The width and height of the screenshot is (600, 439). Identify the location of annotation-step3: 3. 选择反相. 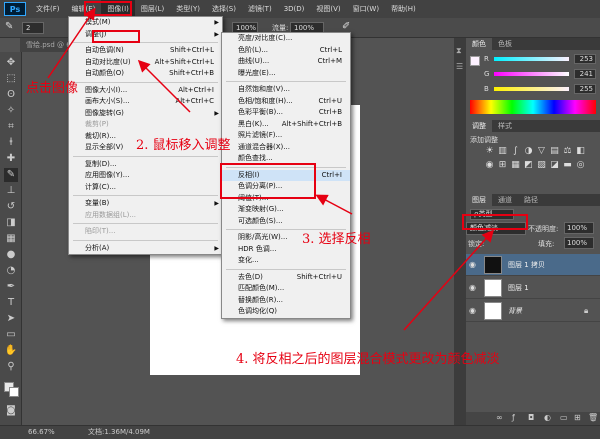
(336, 239).